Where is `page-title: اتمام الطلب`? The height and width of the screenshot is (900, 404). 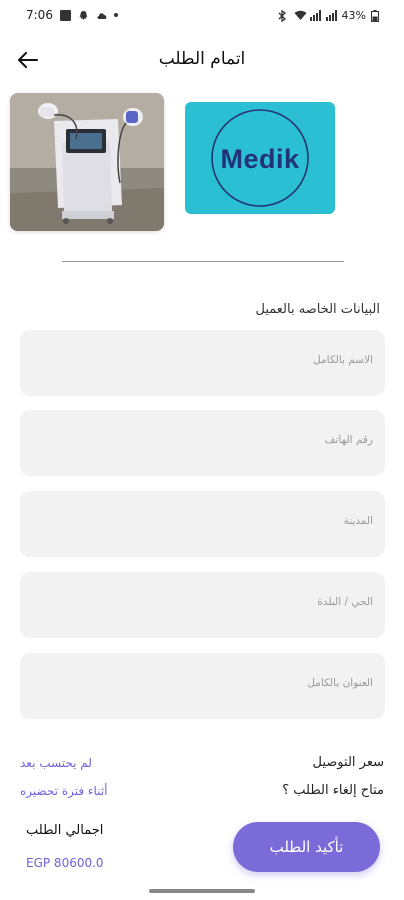 page-title: اتمام الطلب is located at coordinates (202, 59).